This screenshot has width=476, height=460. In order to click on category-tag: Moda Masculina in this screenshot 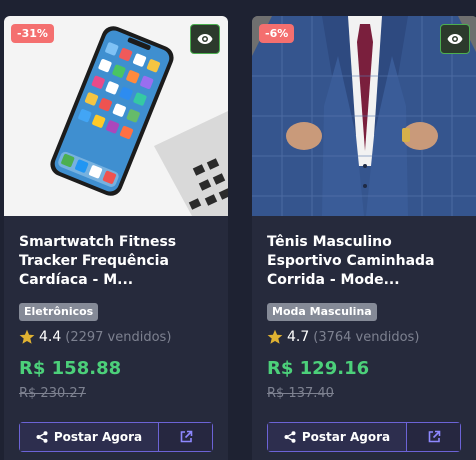, I will do `click(322, 312)`.